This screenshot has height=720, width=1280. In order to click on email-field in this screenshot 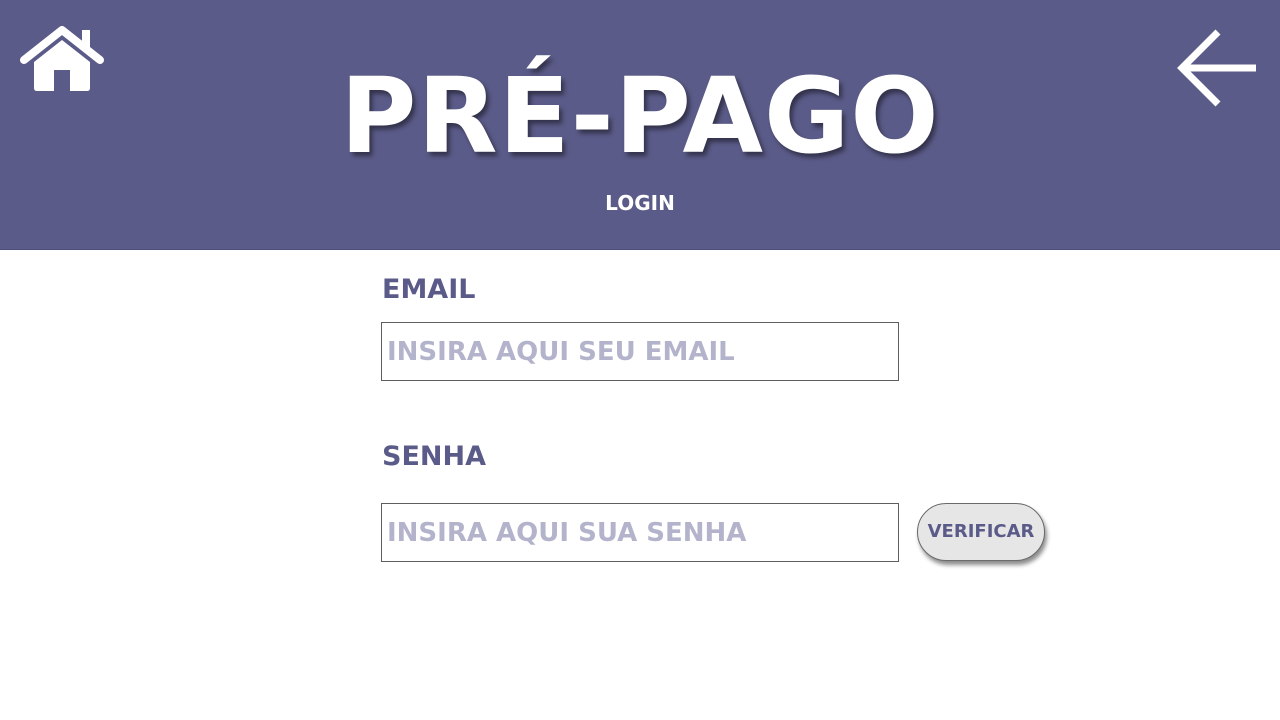, I will do `click(640, 351)`.